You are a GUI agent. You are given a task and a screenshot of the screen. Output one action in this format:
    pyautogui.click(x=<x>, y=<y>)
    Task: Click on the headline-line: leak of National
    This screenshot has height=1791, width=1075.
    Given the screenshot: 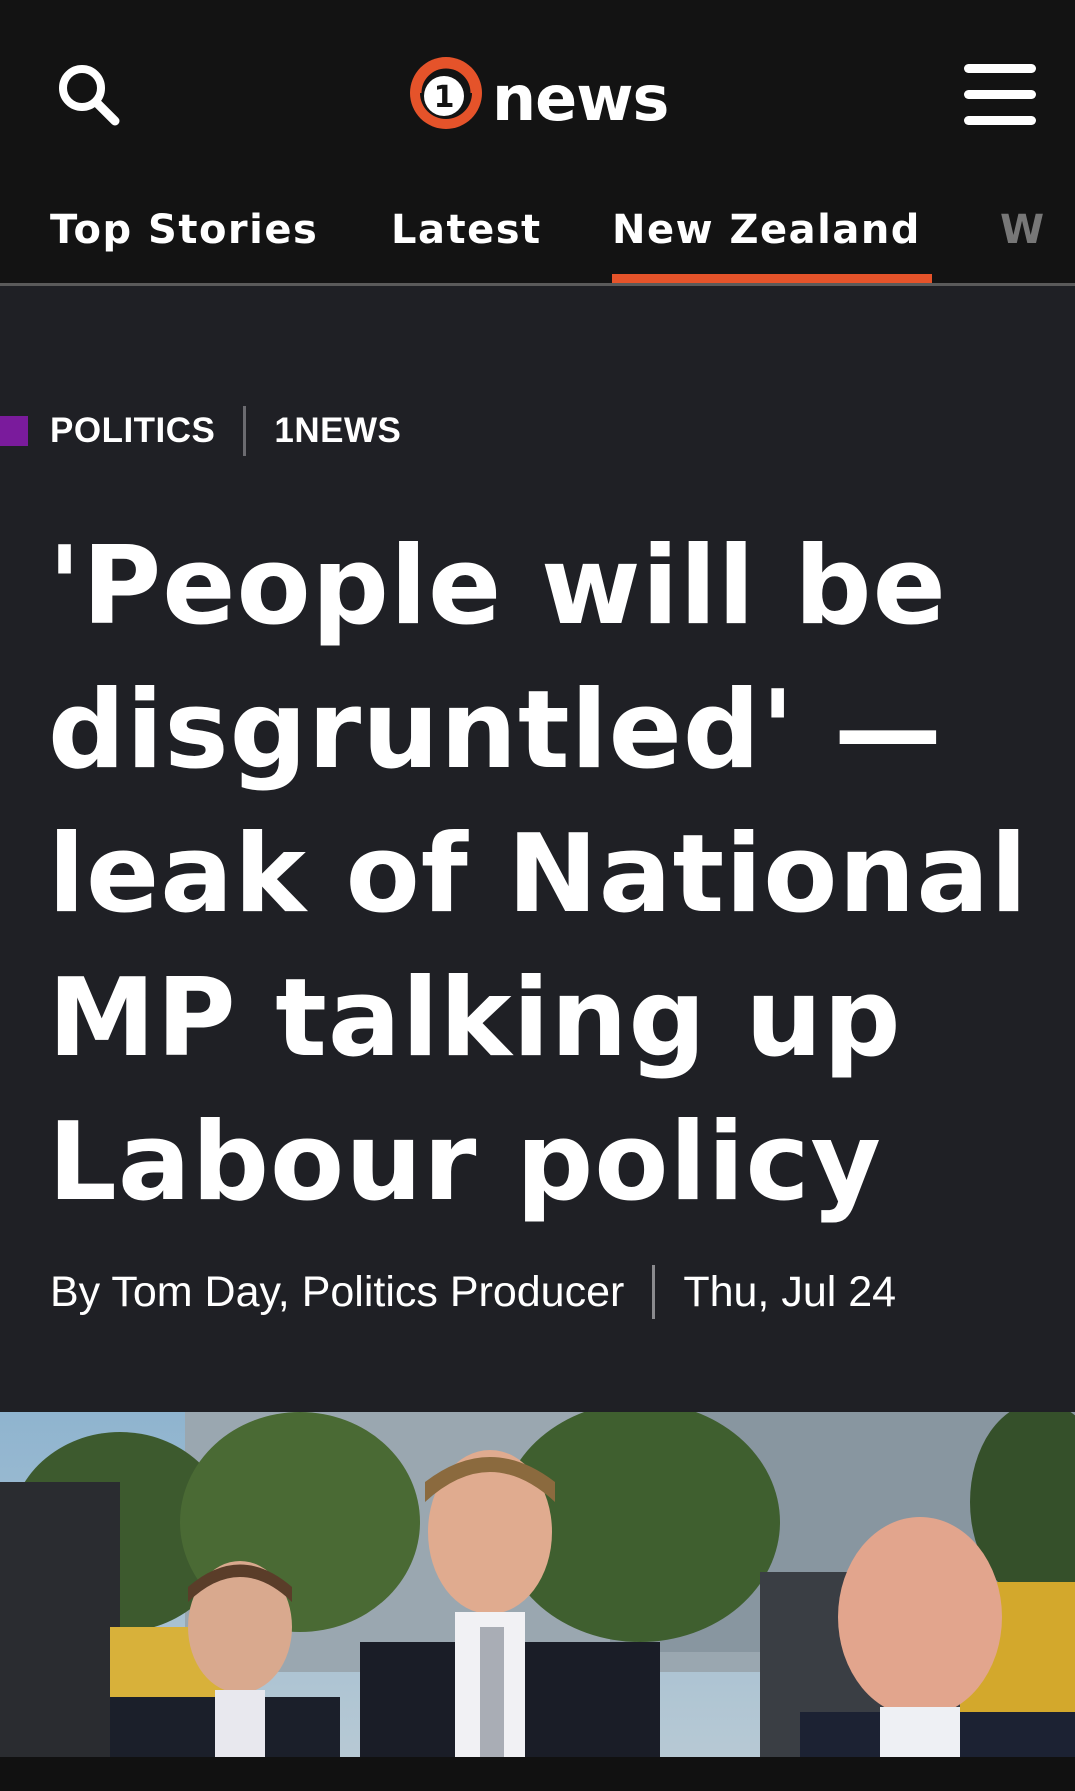 What is the action you would take?
    pyautogui.click(x=538, y=874)
    